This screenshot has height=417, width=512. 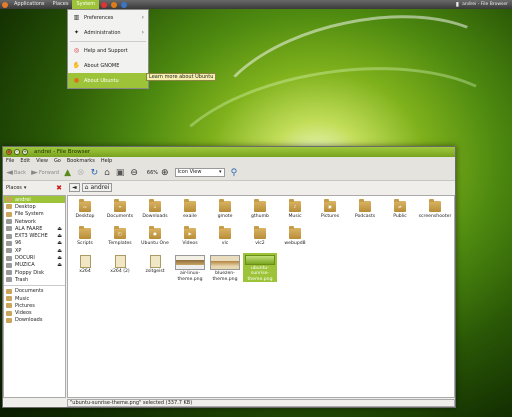 What do you see at coordinates (34, 265) in the screenshot?
I see `sidebar-item: MUZICA ⏏` at bounding box center [34, 265].